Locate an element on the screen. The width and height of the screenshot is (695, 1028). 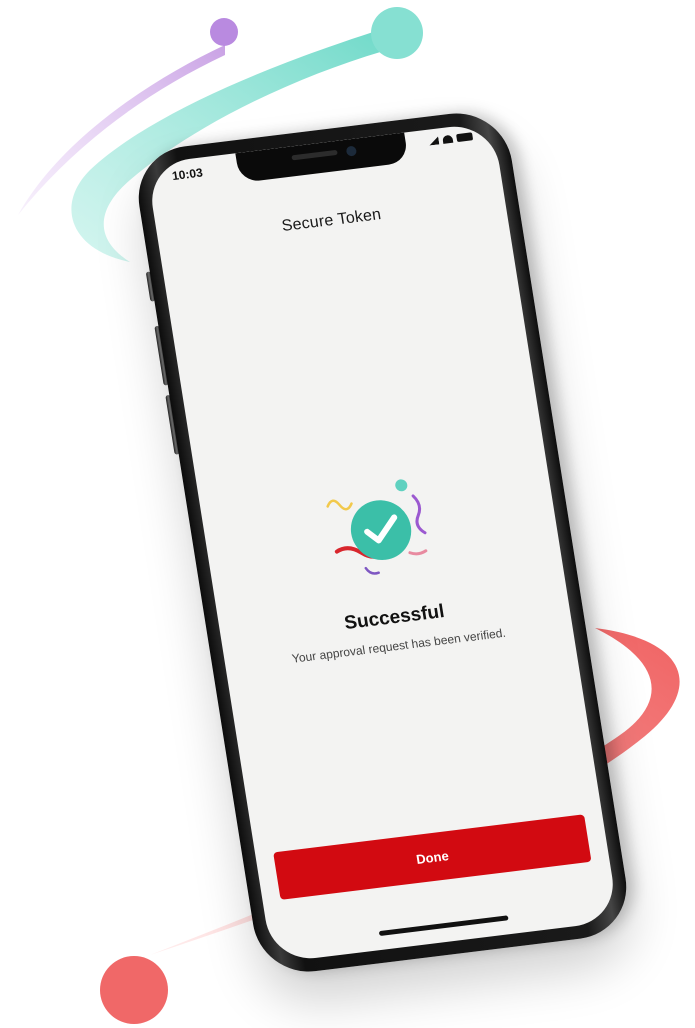
signal-icon is located at coordinates (433, 140).